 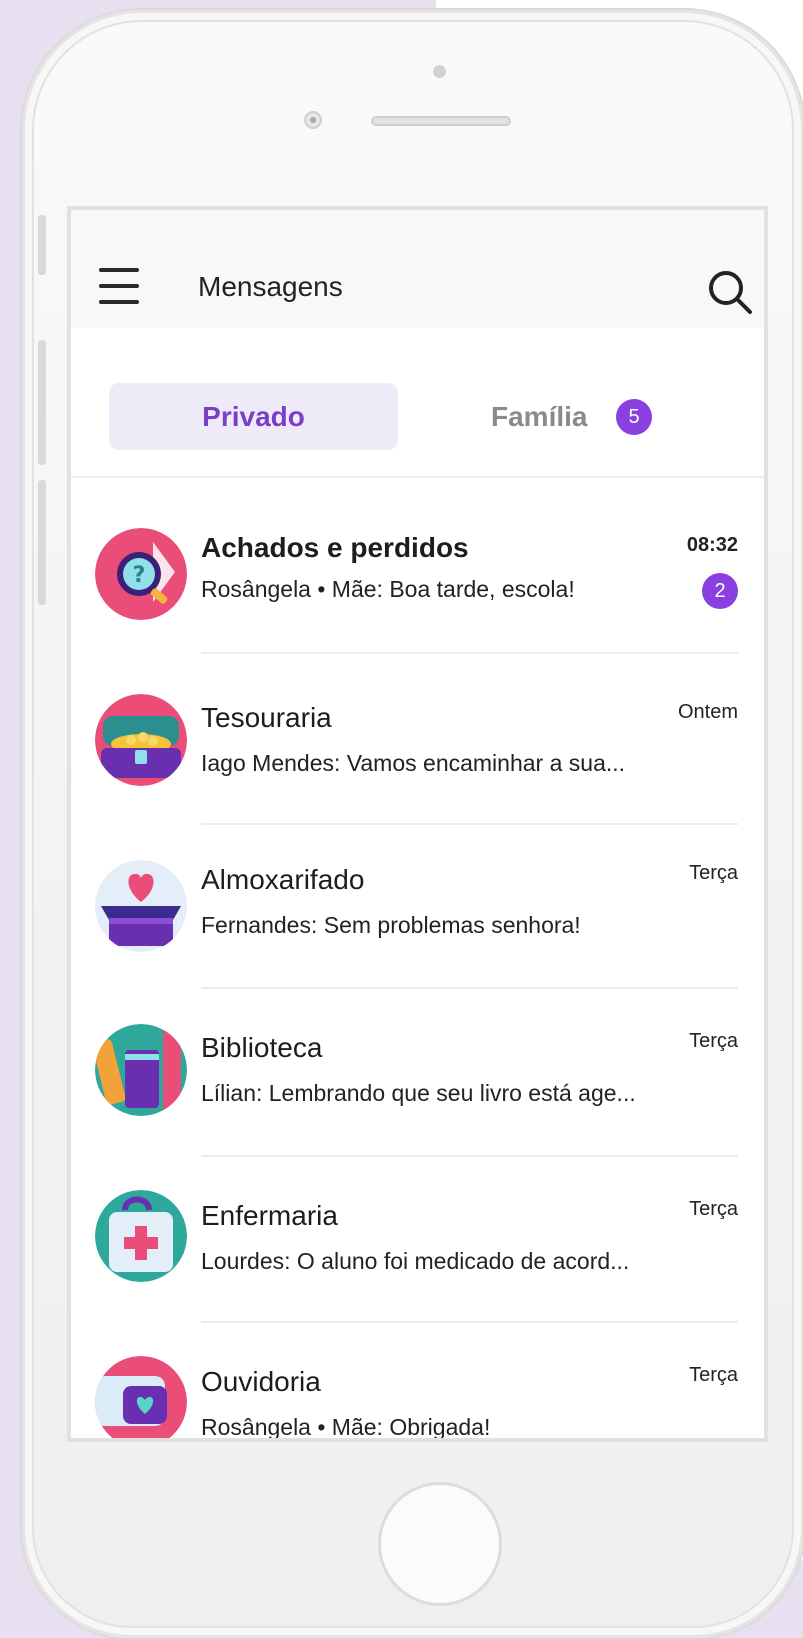 What do you see at coordinates (388, 589) in the screenshot?
I see `conversation-preview: Rosângela • Mãe: Boa tarde, escola!` at bounding box center [388, 589].